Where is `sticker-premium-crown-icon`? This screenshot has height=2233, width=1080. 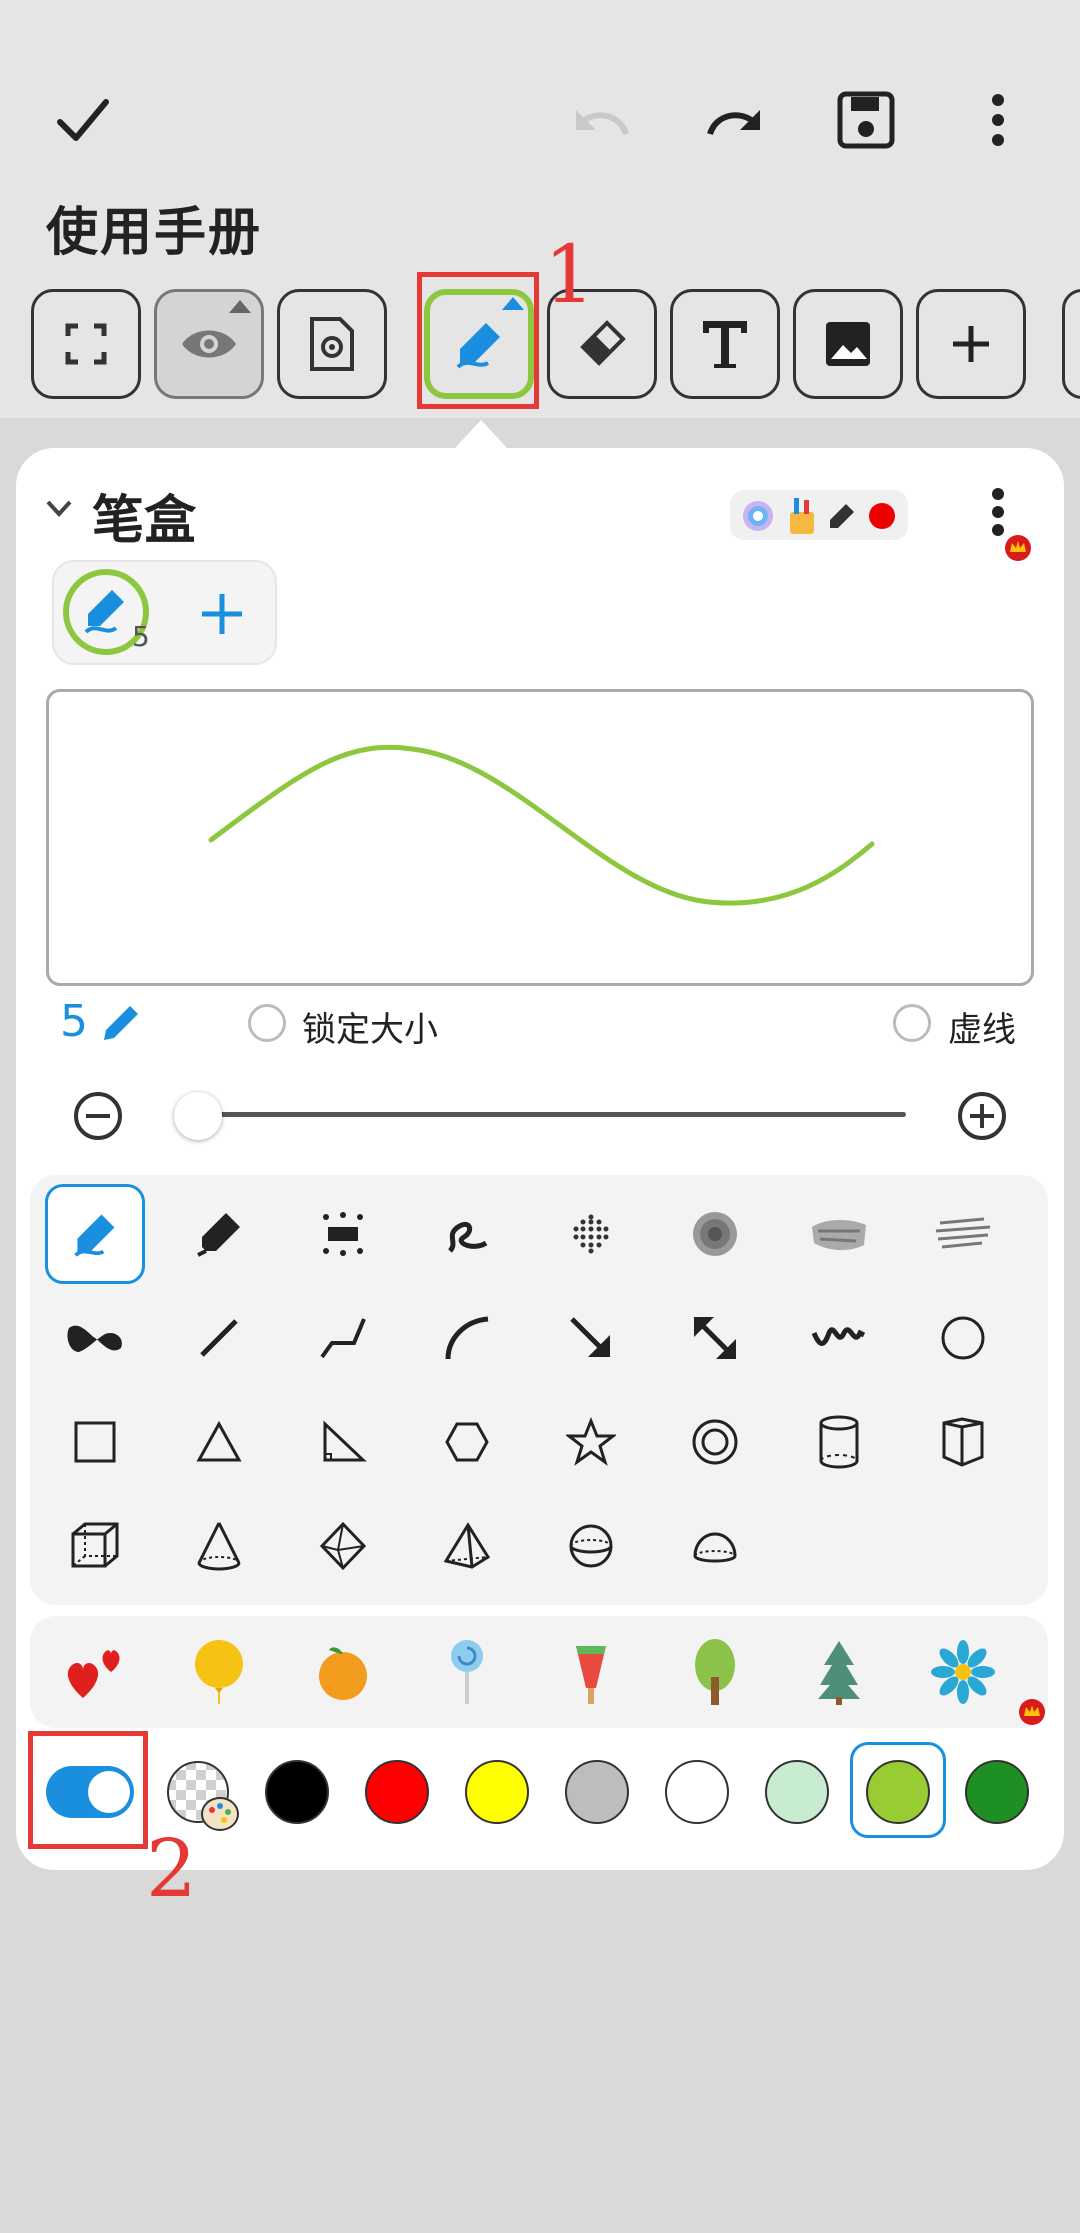
sticker-premium-crown-icon is located at coordinates (1032, 1714).